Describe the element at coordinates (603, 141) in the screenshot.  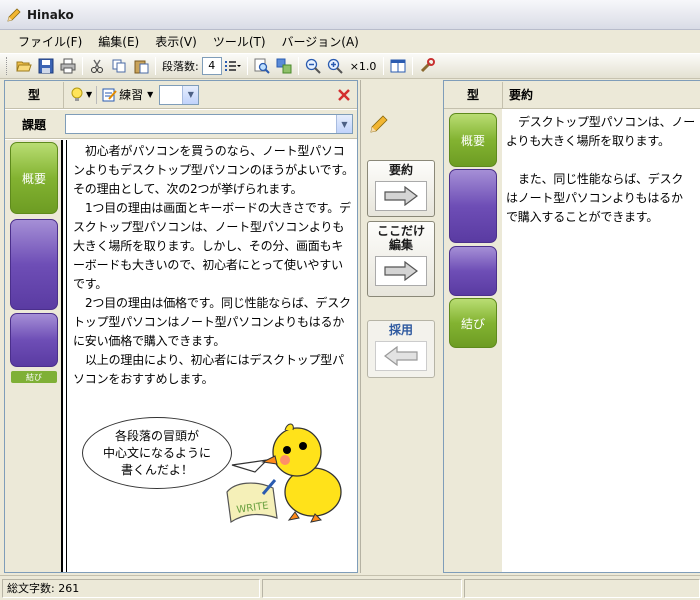
I see `summary-line: よりも大きく場所を取ります。` at that location.